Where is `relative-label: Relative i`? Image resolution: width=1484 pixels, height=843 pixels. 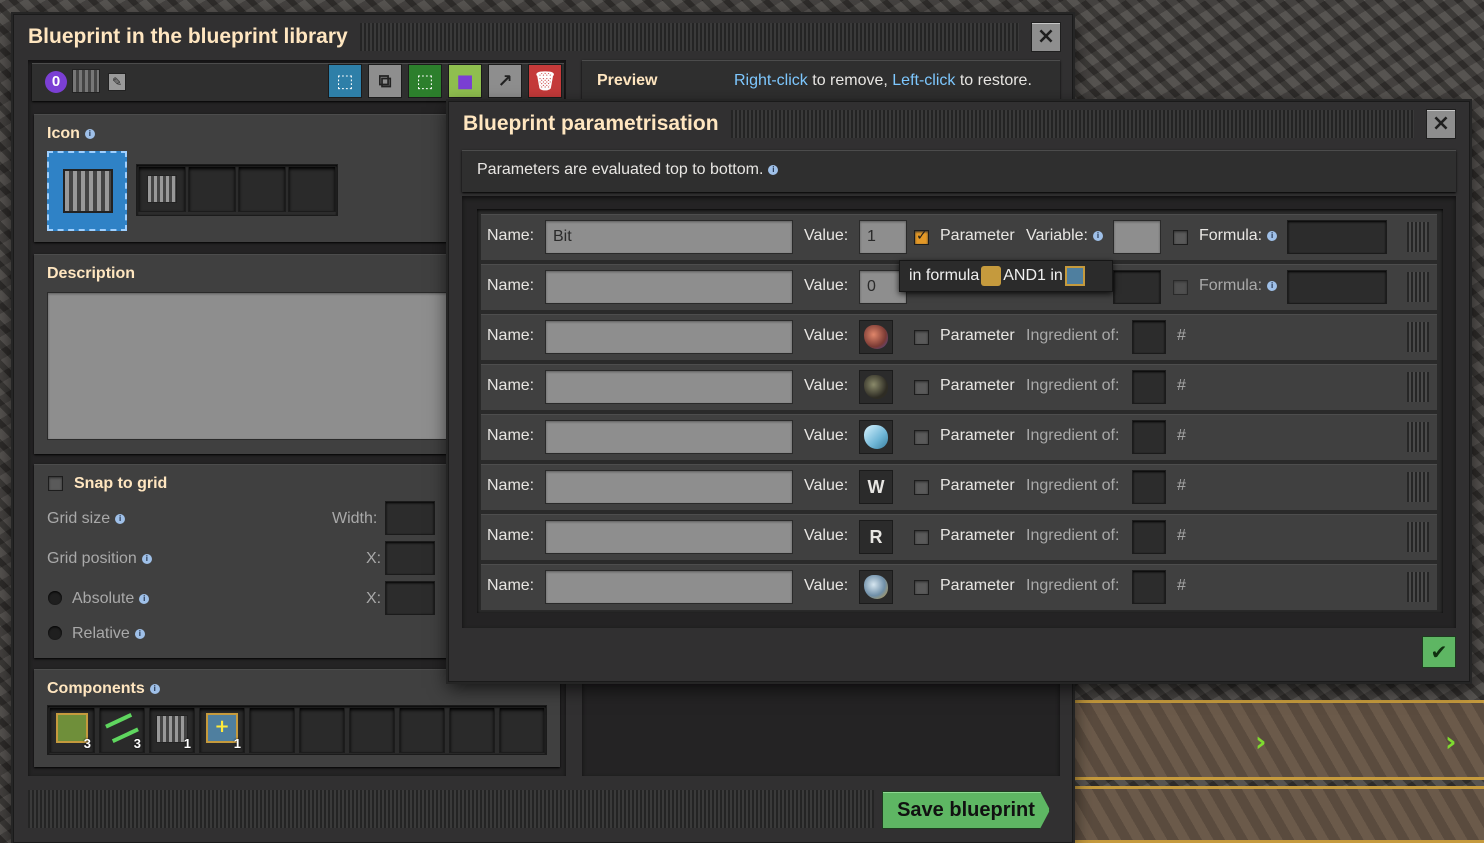
relative-label: Relative i is located at coordinates (108, 634).